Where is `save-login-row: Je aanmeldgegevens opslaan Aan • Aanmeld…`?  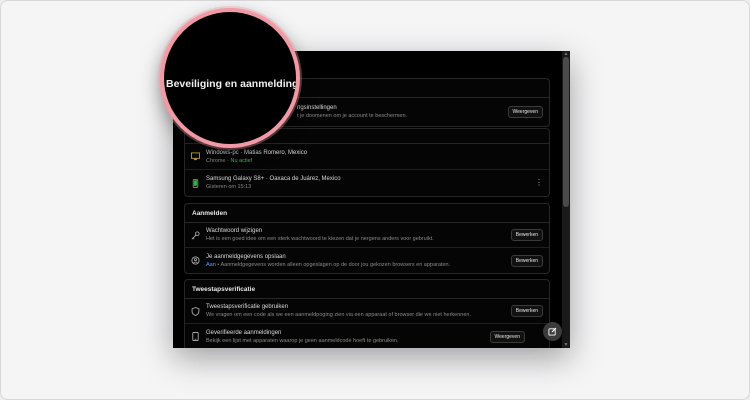
save-login-row: Je aanmeldgegevens opslaan Aan • Aanmeld… is located at coordinates (367, 260).